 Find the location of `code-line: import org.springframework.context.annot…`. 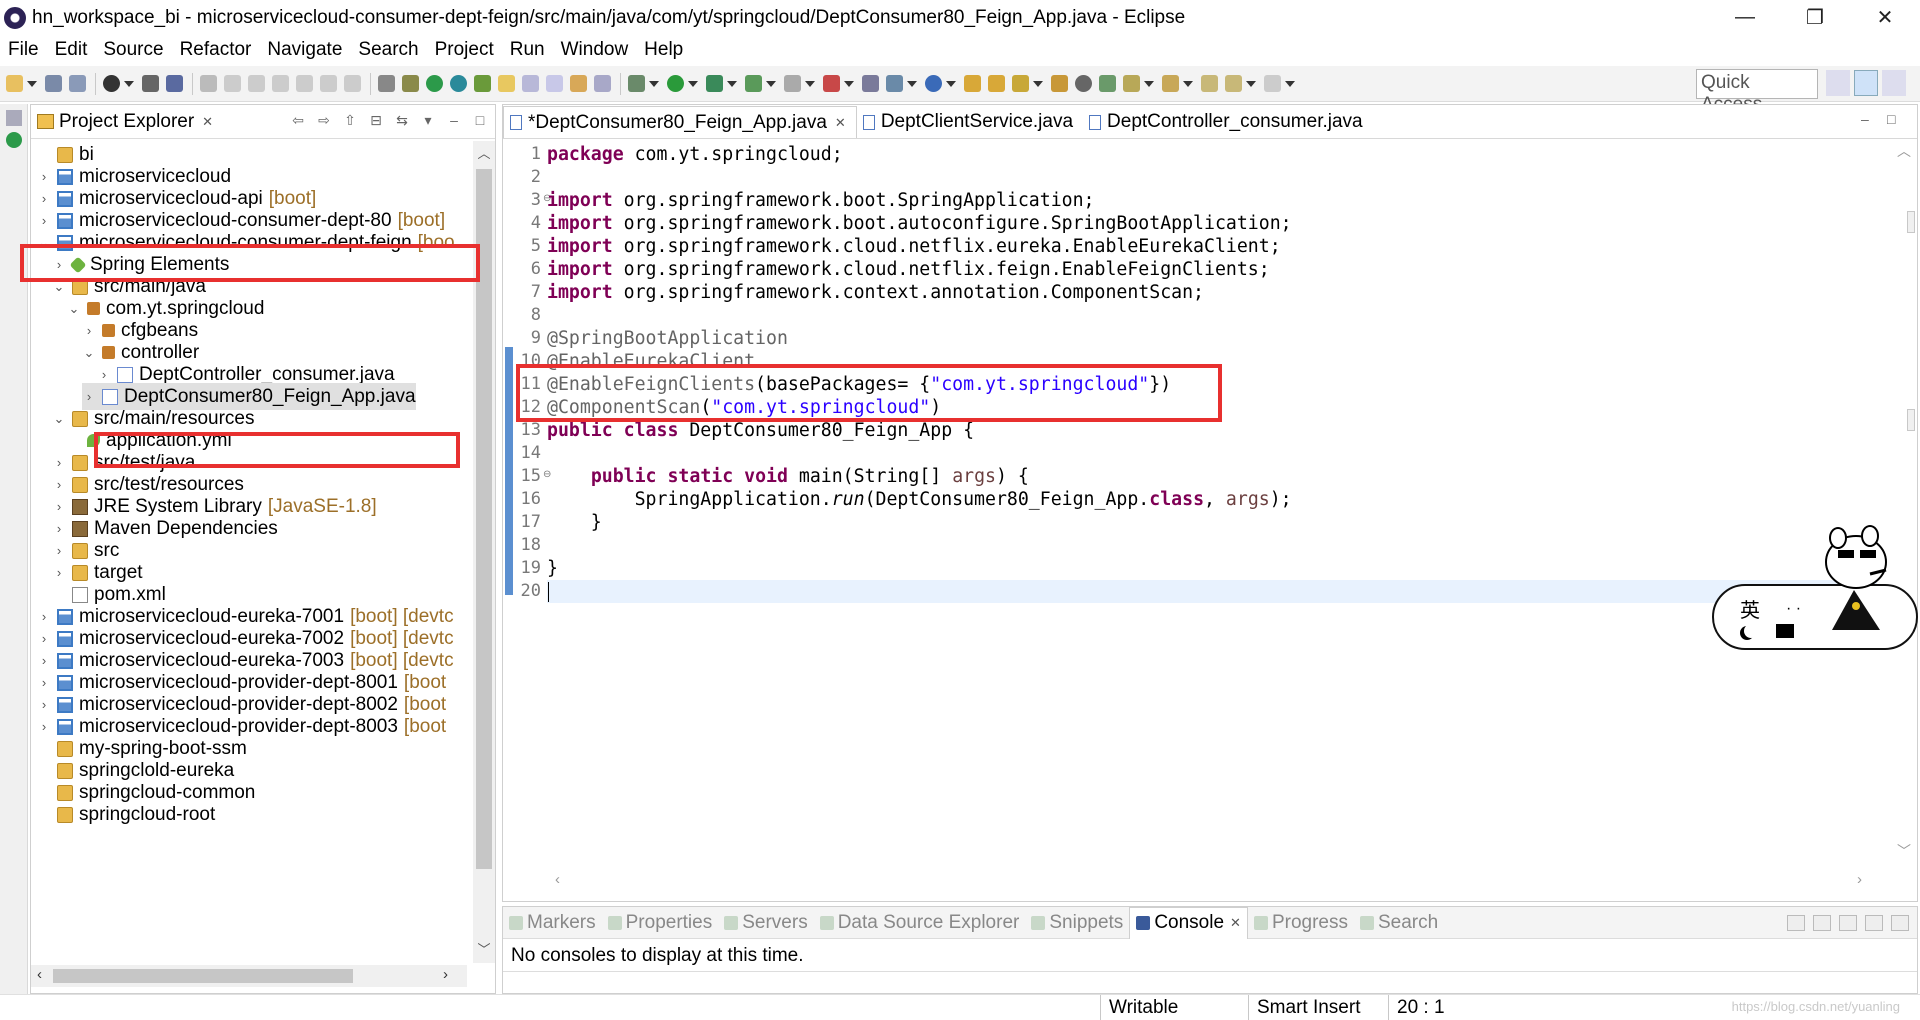

code-line: import org.springframework.context.annot… is located at coordinates (875, 292).